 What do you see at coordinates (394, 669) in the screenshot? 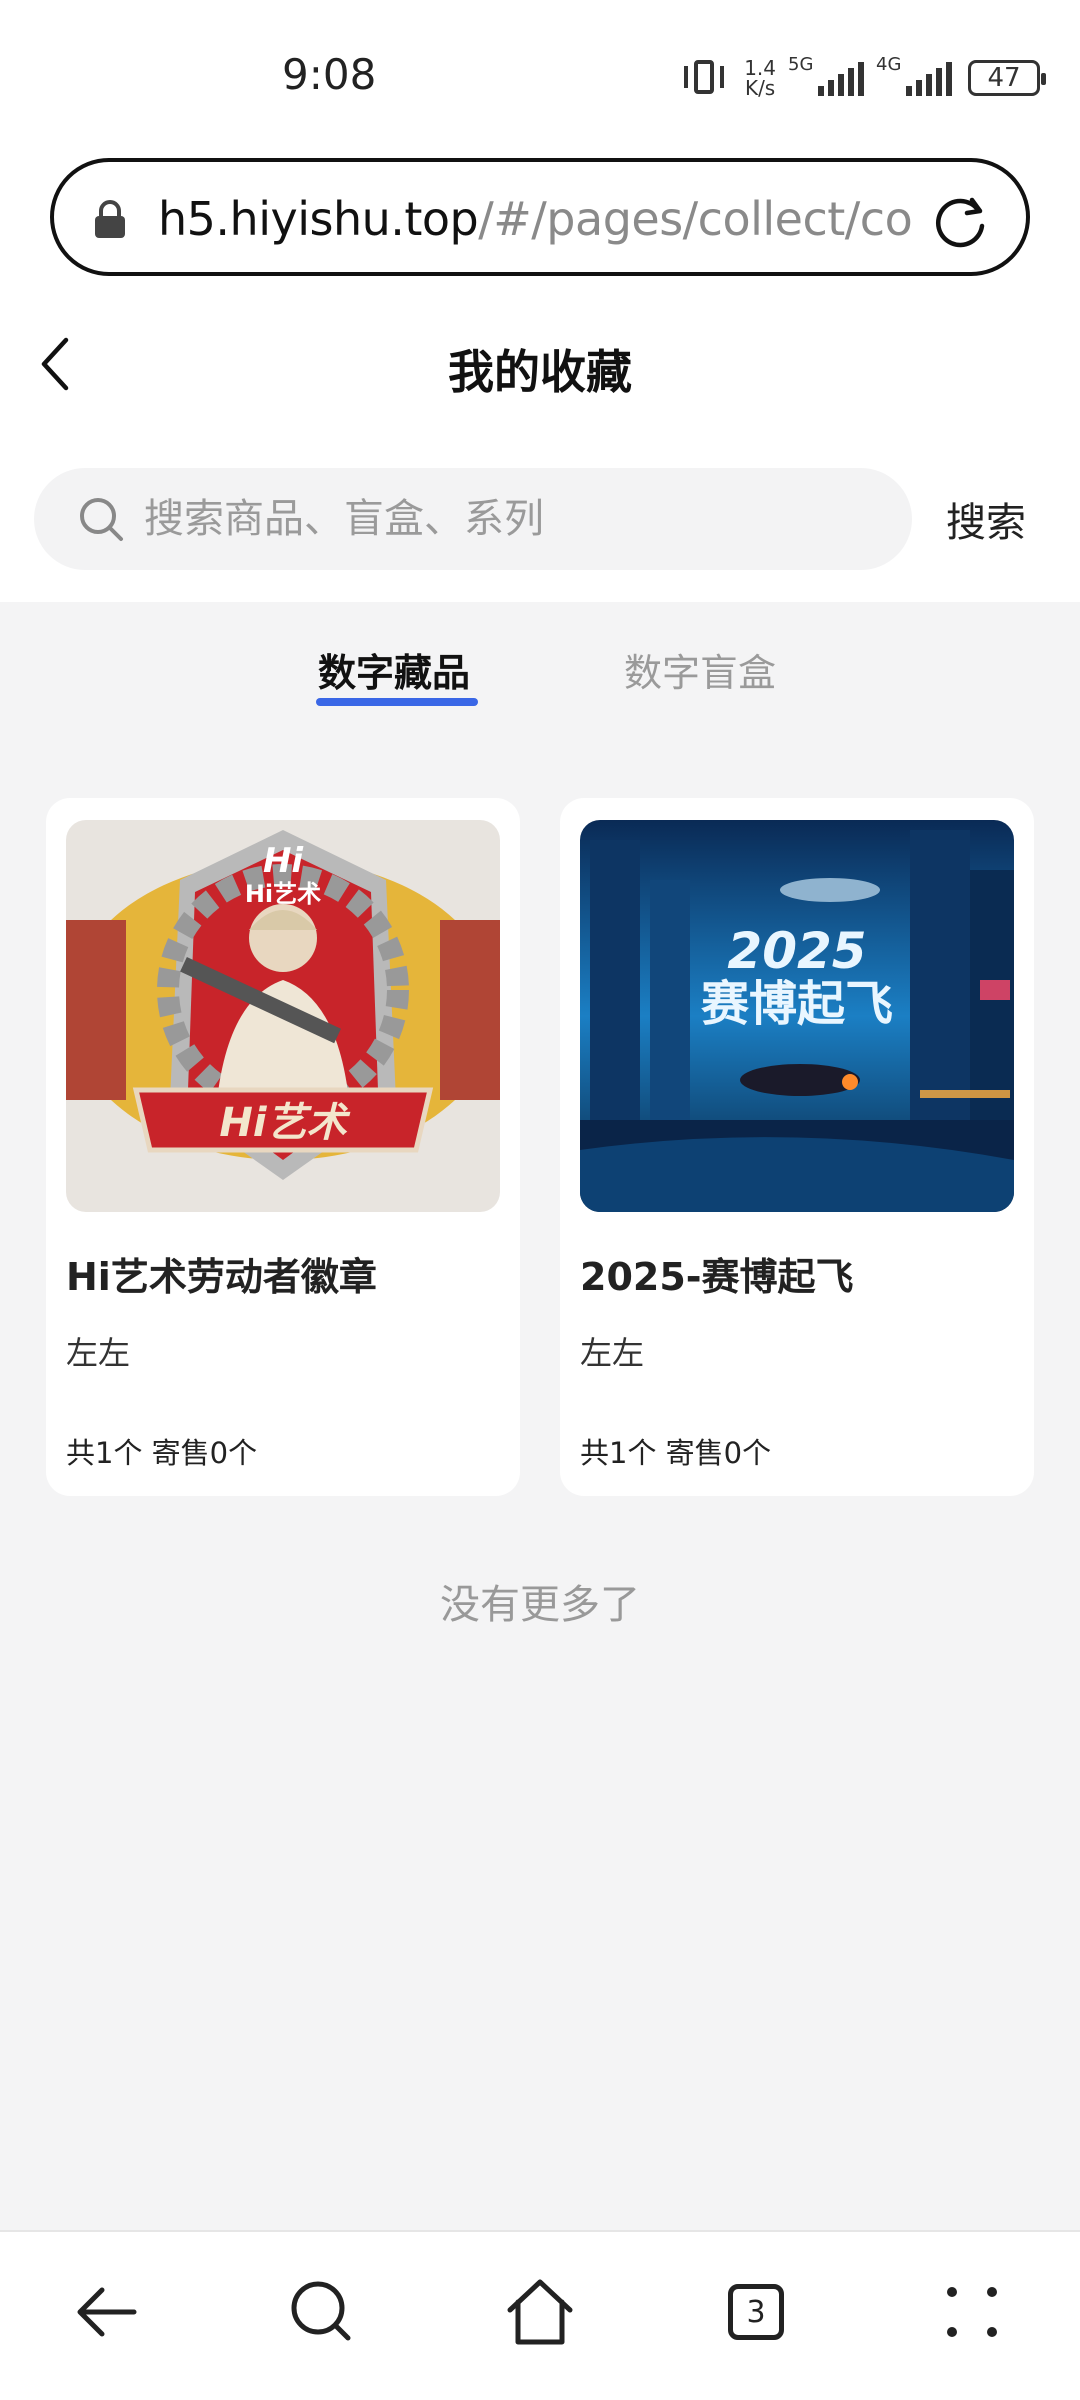
I see `tab-digital-collectibles: 数字藏品` at bounding box center [394, 669].